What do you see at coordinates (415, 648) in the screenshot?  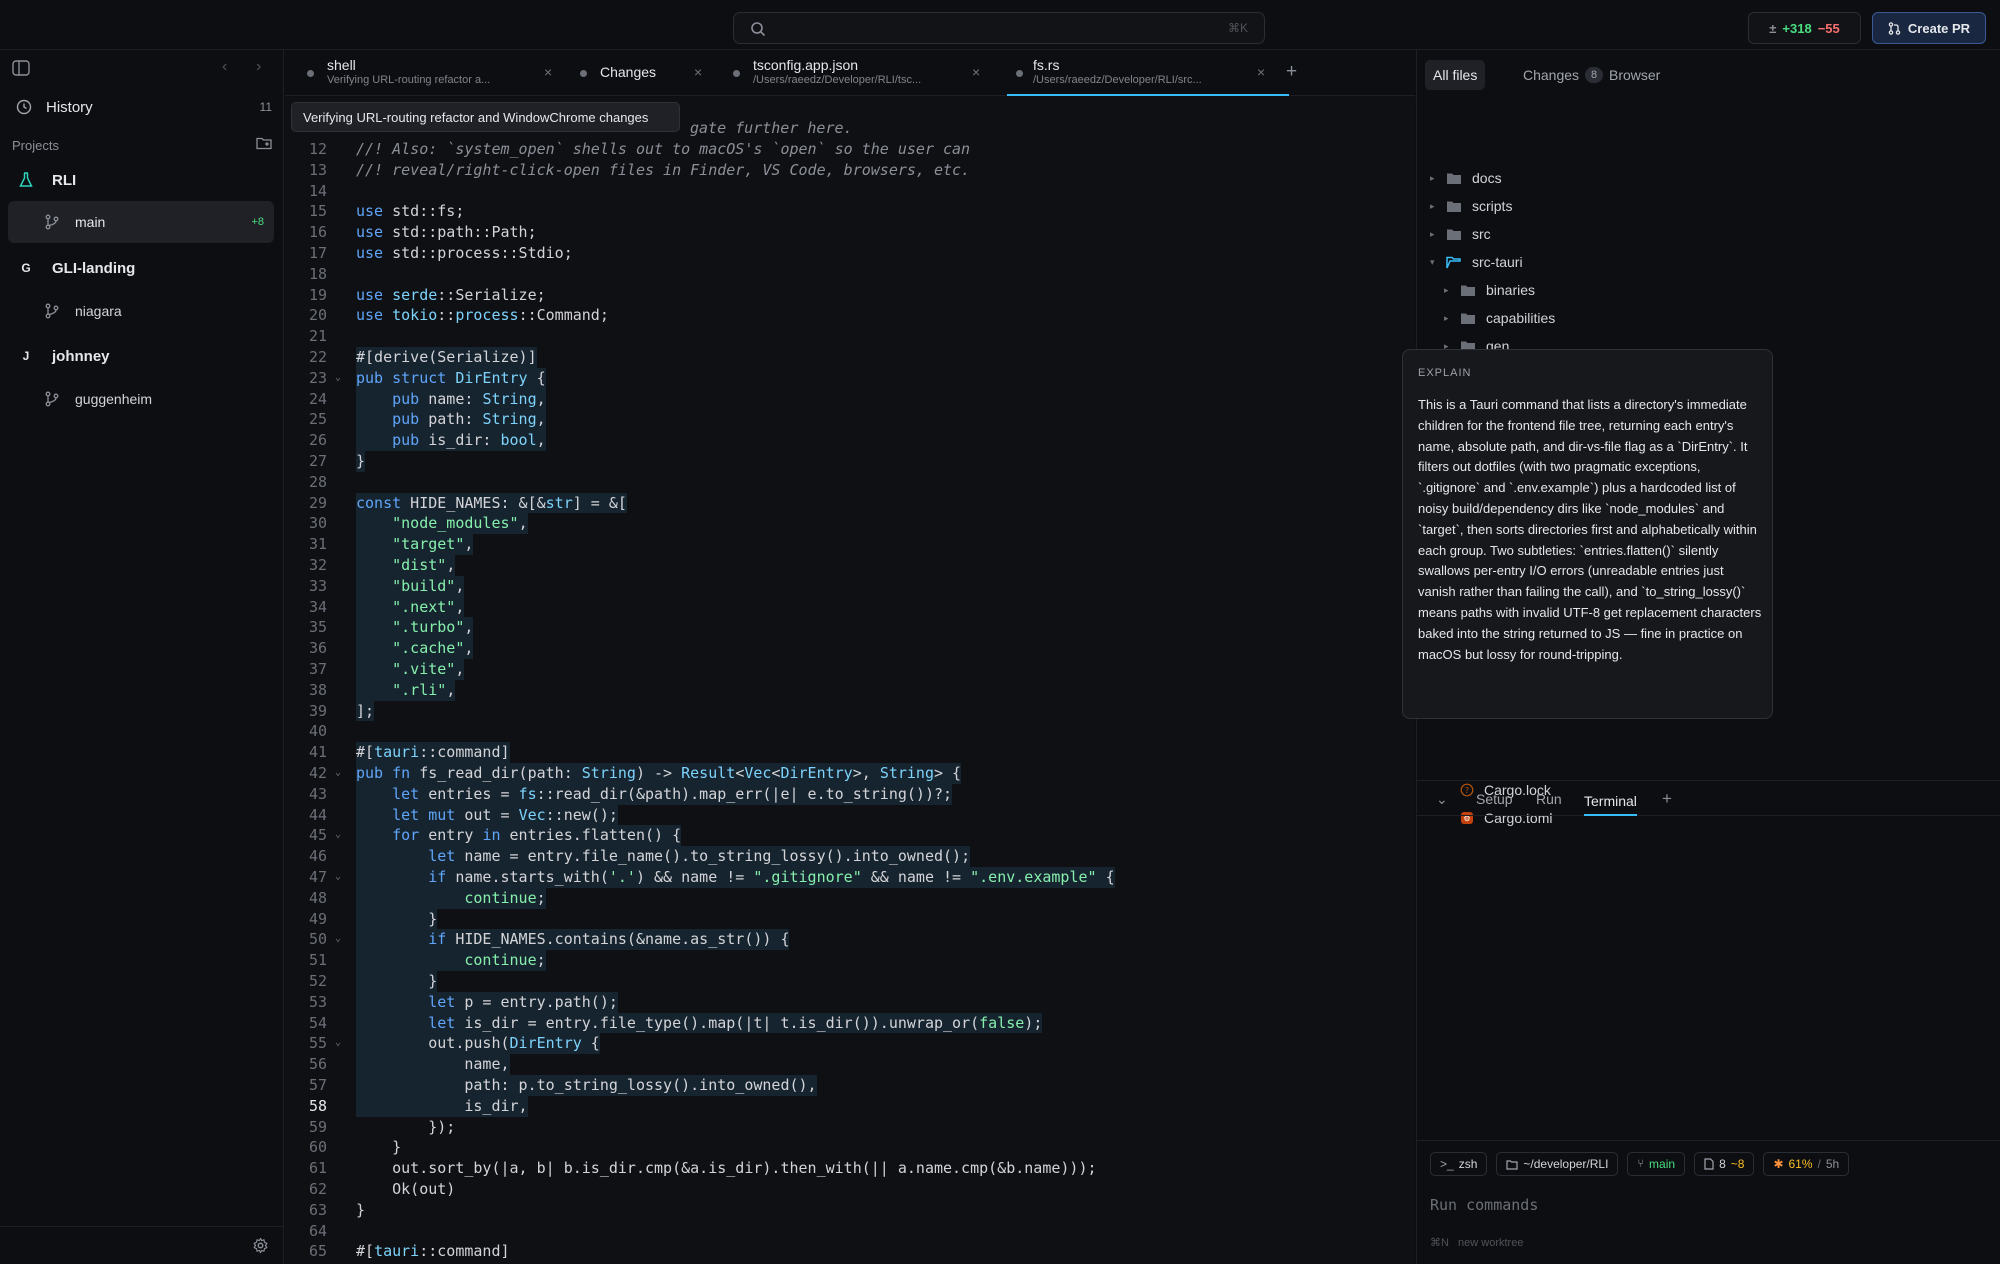 I see `code-text: ".cache",` at bounding box center [415, 648].